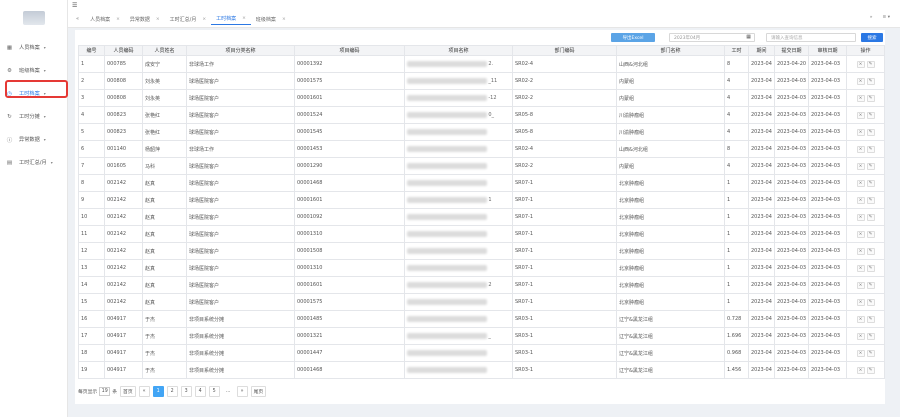  Describe the element at coordinates (33, 162) in the screenshot. I see `sidebar-item-5: ▤ 工时汇总/月 ▾` at that location.